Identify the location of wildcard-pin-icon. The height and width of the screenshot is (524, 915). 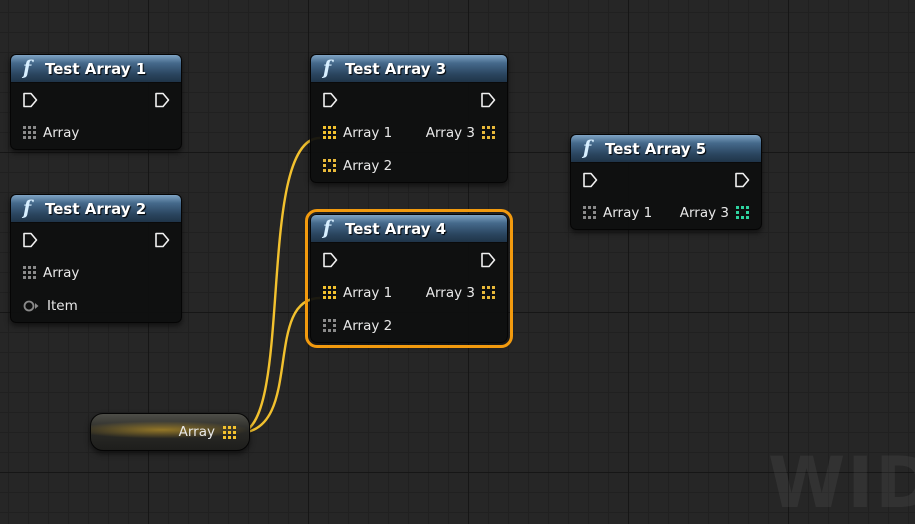
(31, 305).